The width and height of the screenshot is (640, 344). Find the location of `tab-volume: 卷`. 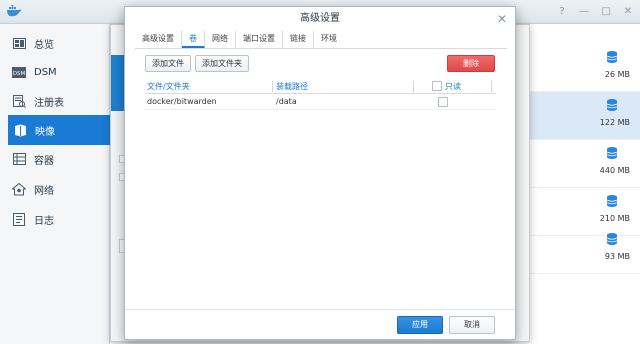

tab-volume: 卷 is located at coordinates (193, 39).